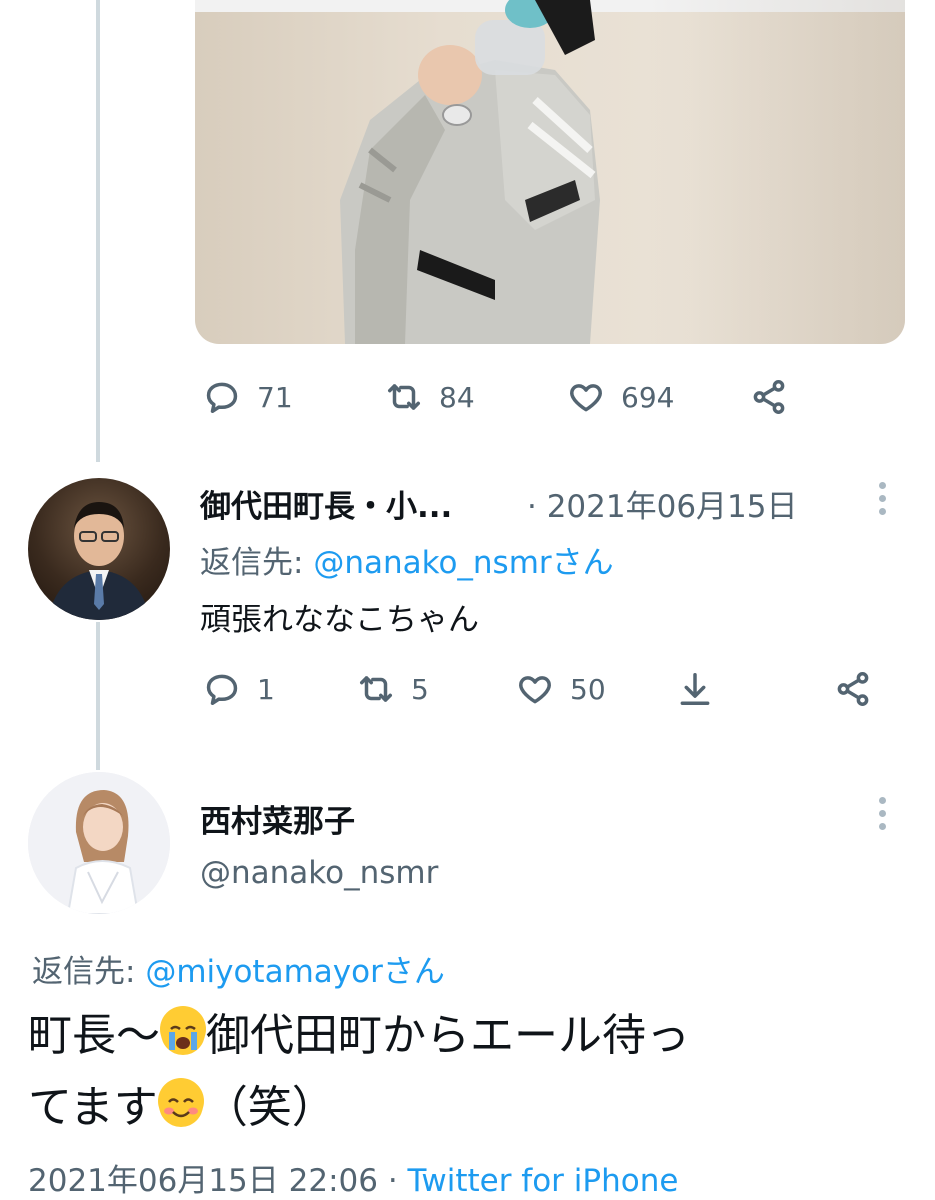  Describe the element at coordinates (457, 397) in the screenshot. I see `retweet-count: 84` at that location.